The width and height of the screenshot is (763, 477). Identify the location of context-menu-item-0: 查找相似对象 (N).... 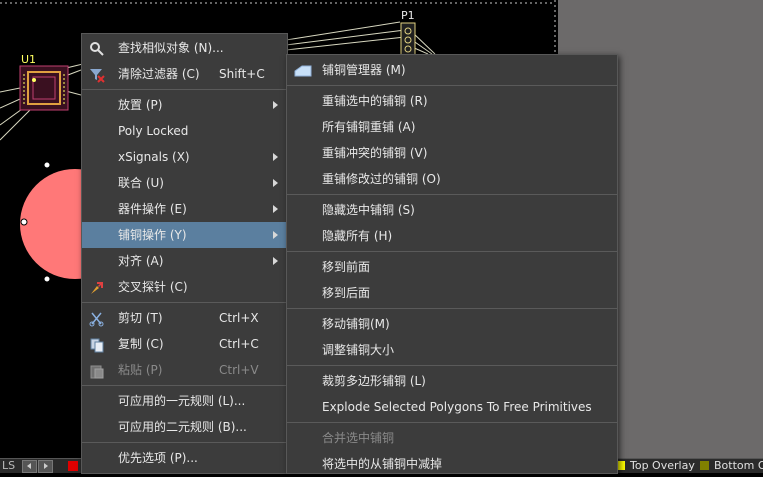
(184, 48).